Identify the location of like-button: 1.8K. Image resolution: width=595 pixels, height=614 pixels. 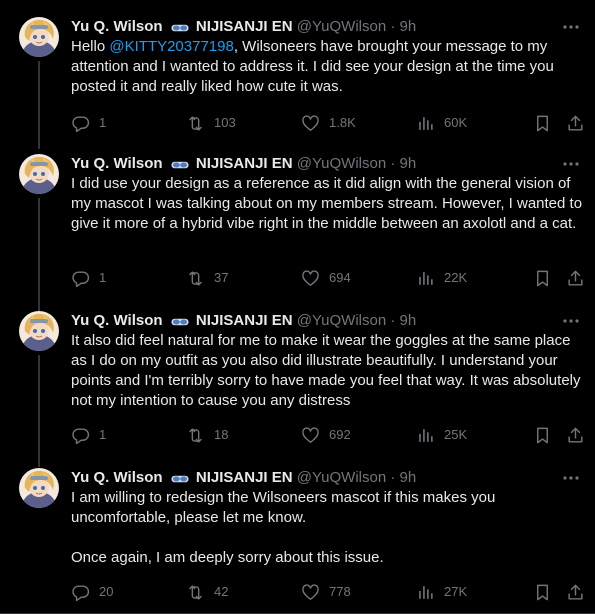
(328, 123).